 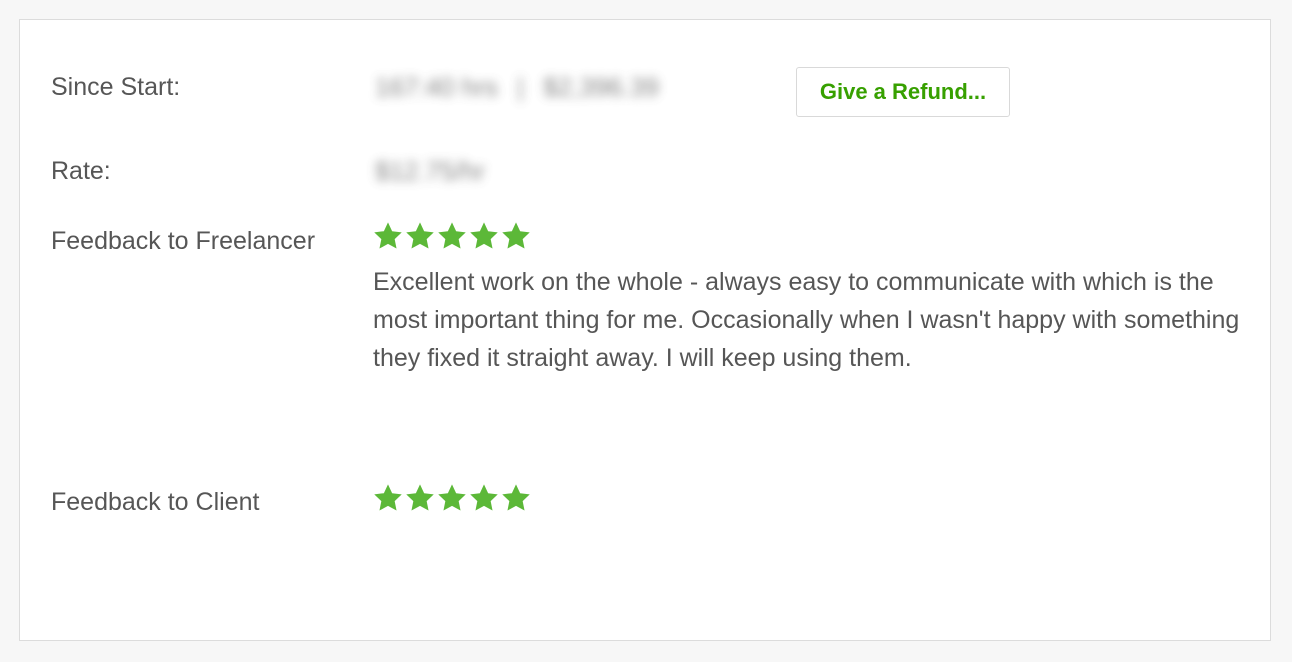 I want to click on feedback-to-client-label: Feedback to Client, so click(x=155, y=502).